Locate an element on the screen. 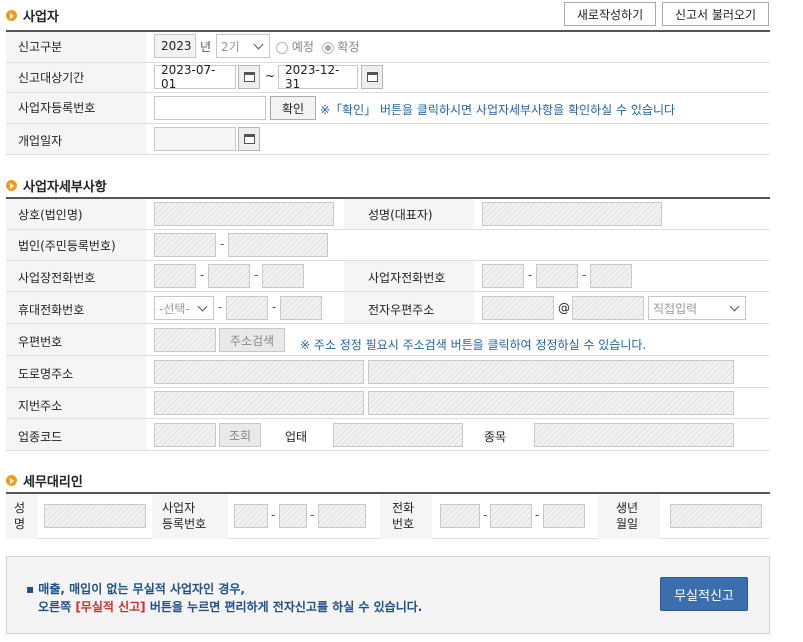 Image resolution: width=803 pixels, height=642 pixels. industry-code-field is located at coordinates (185, 435).